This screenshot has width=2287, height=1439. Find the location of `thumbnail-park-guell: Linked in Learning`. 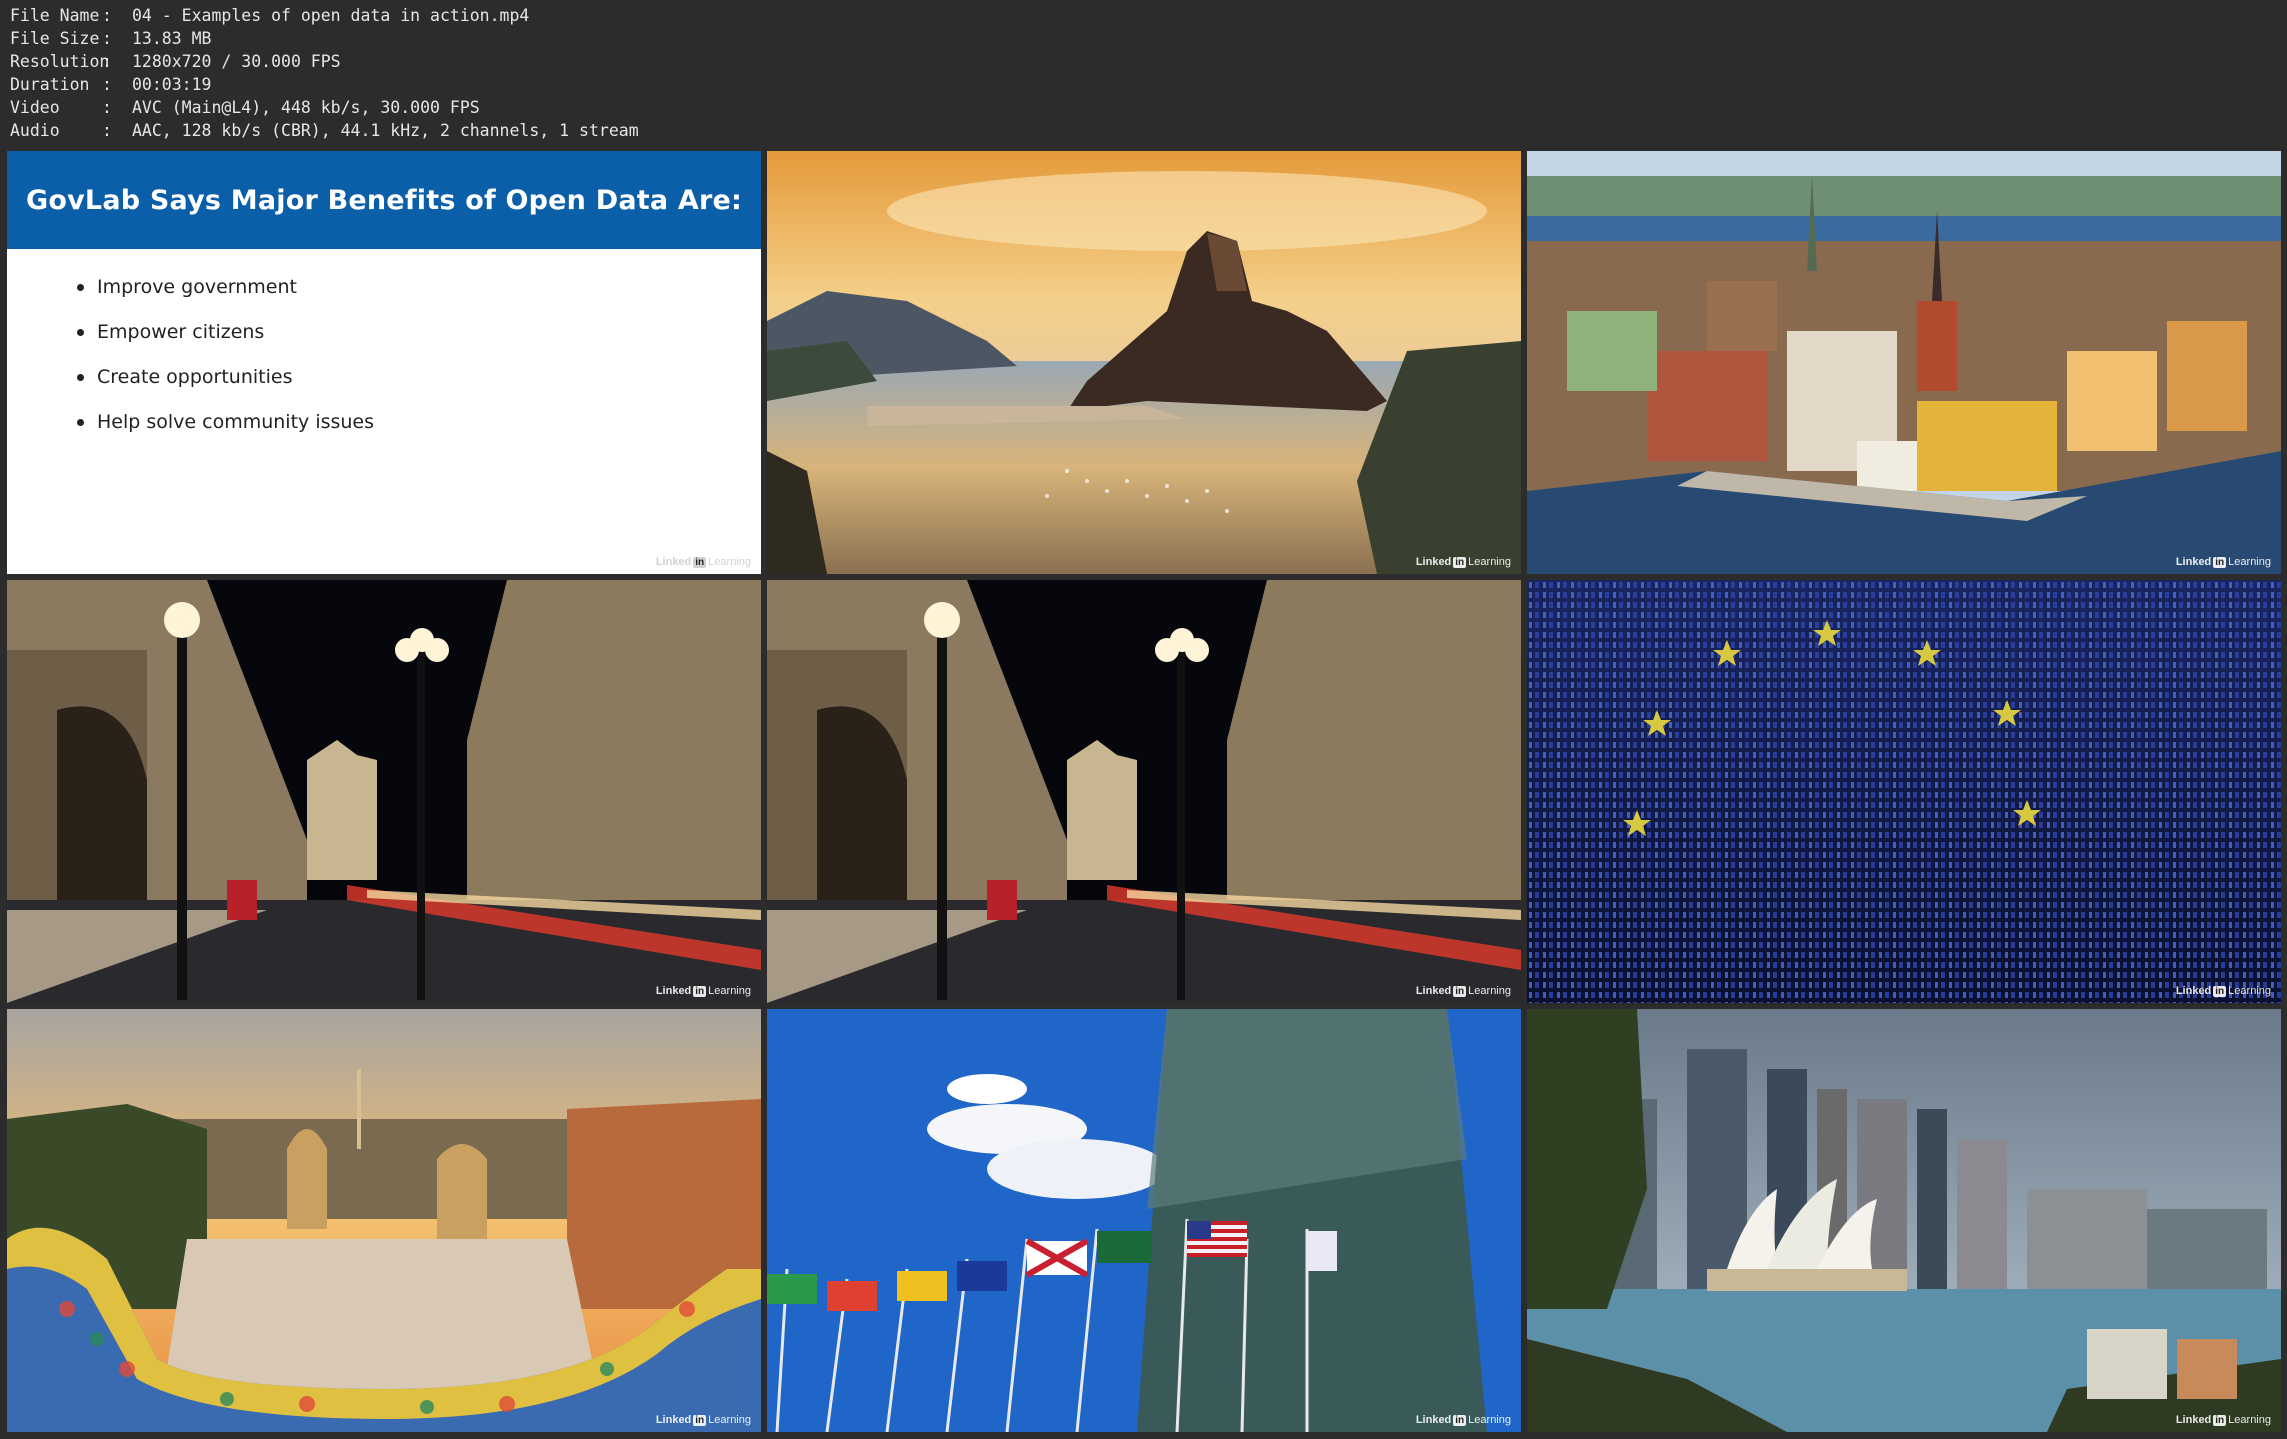

thumbnail-park-guell: Linked in Learning is located at coordinates (384, 1220).